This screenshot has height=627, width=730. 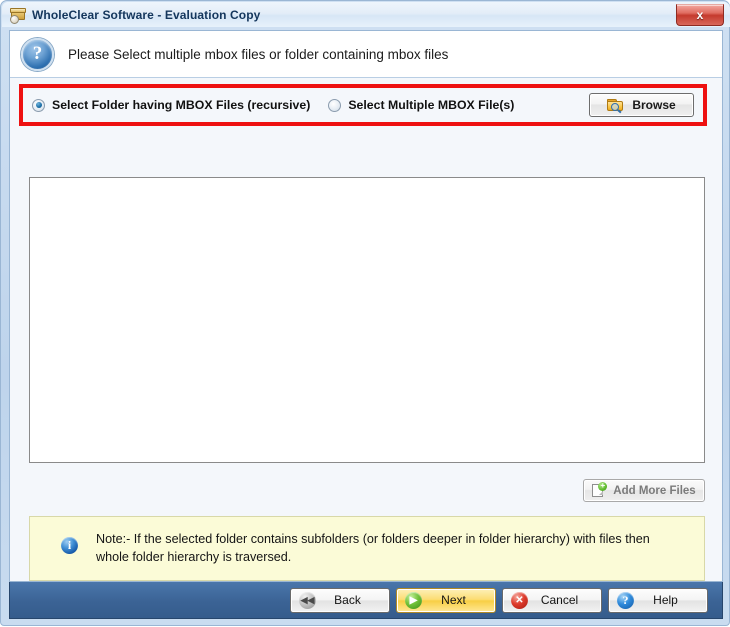 I want to click on radio-files-indicator, so click(x=335, y=105).